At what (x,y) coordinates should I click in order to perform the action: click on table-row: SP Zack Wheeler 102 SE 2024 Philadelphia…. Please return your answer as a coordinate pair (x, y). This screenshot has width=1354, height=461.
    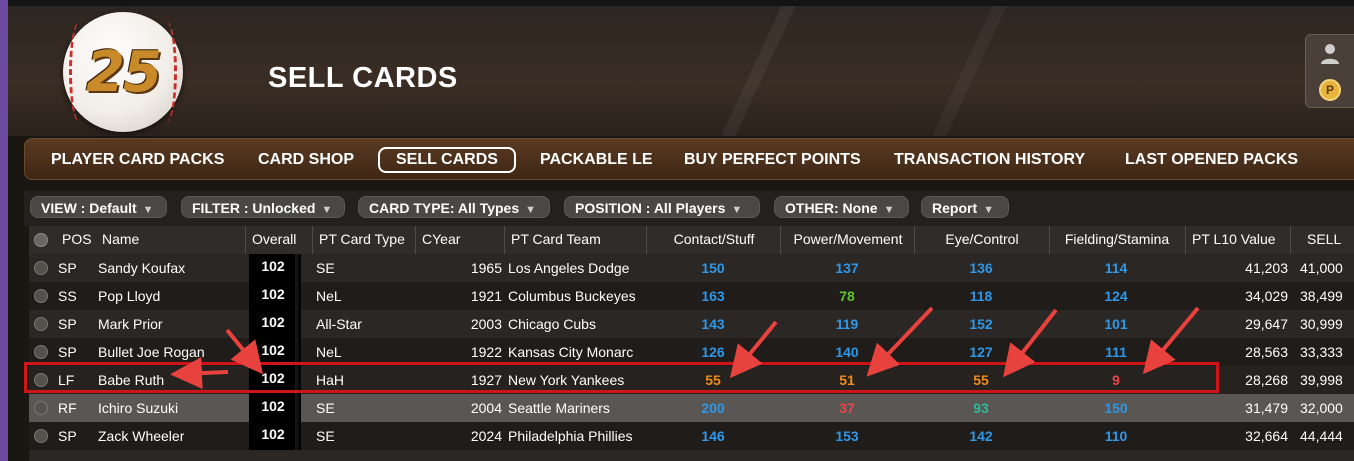
    Looking at the image, I should click on (691, 436).